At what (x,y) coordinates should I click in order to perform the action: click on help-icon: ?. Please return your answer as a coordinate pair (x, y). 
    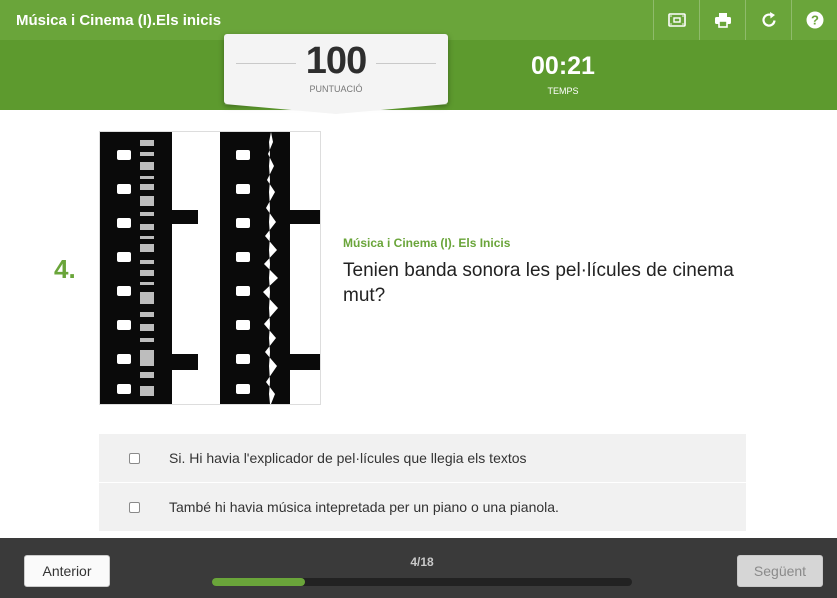
    Looking at the image, I should click on (814, 20).